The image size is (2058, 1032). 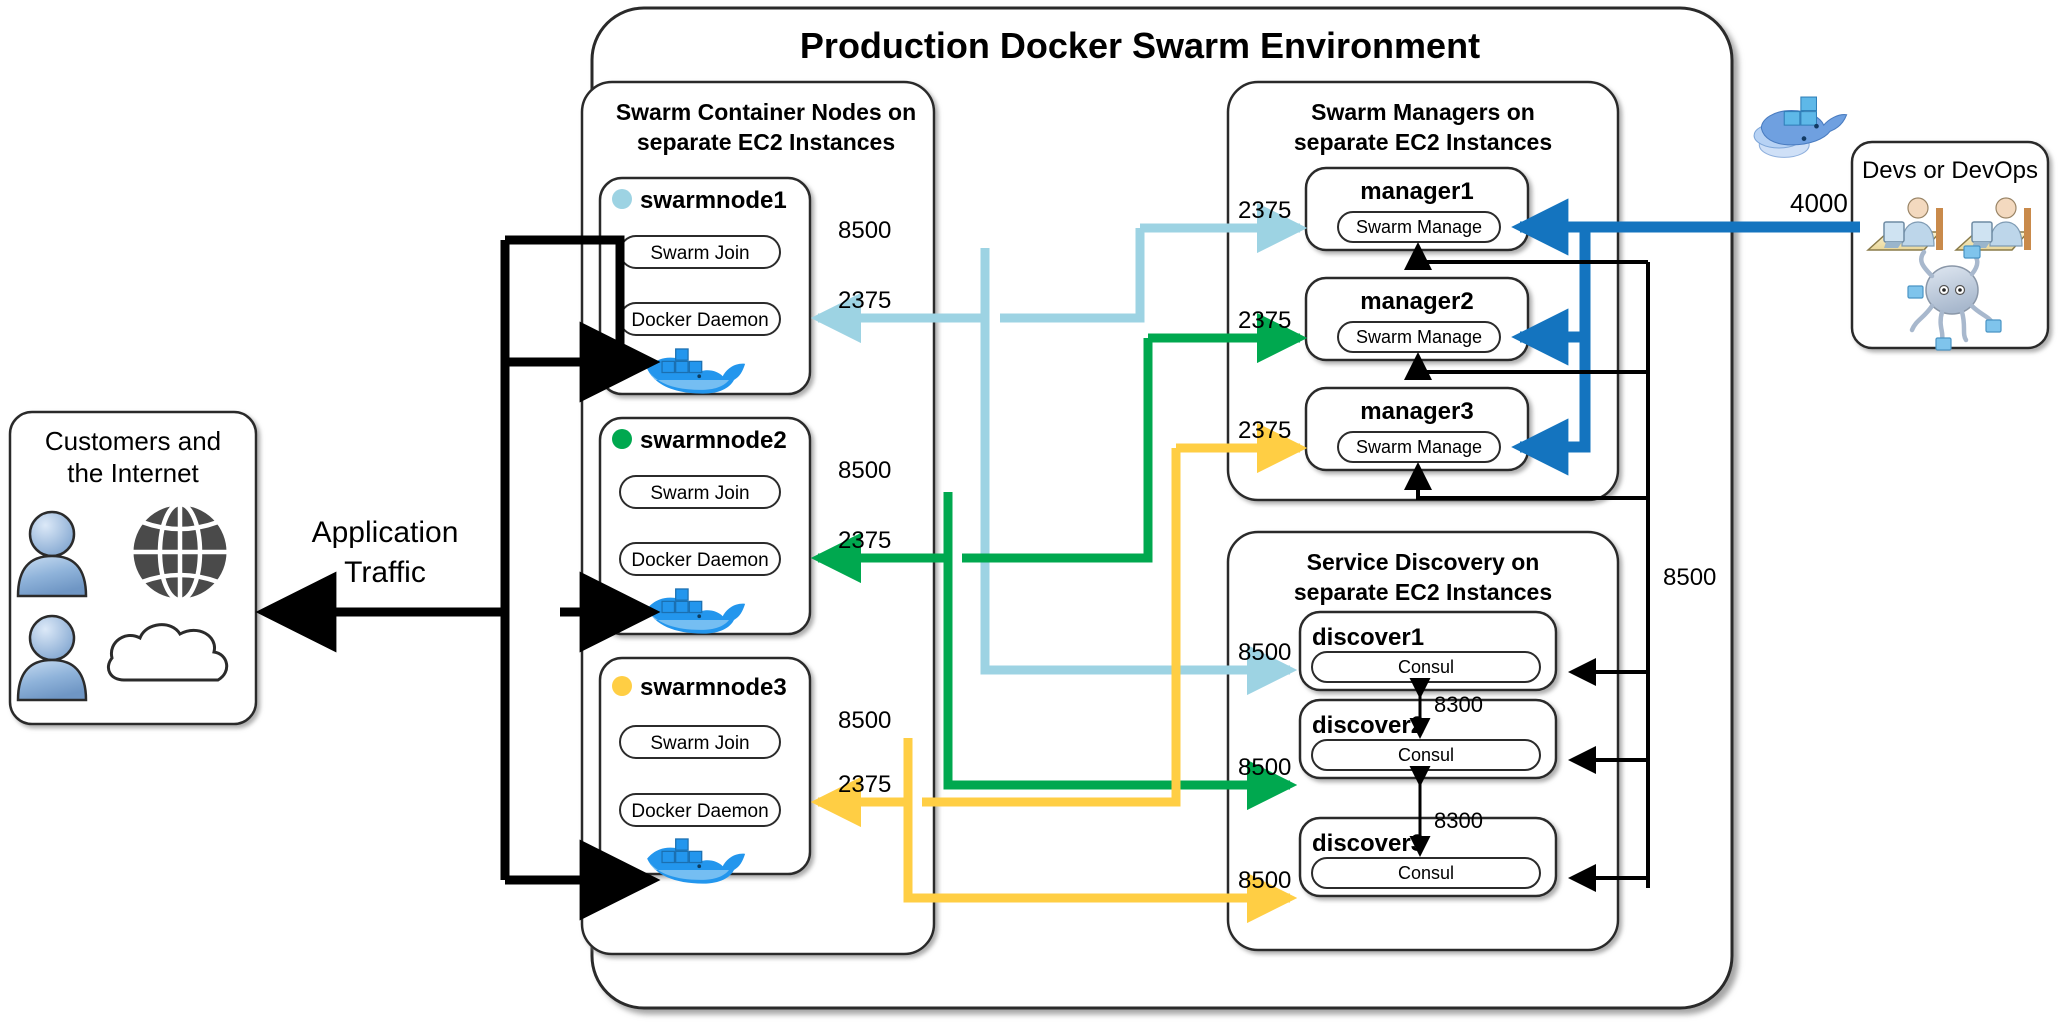 I want to click on manager2-swarm-manage-label: Swarm Manage, so click(x=1419, y=337).